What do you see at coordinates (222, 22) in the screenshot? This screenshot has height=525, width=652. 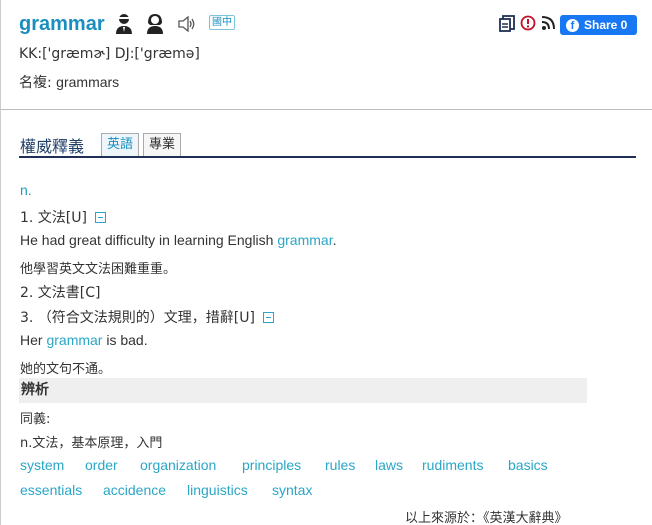 I see `level-badge: 國中` at bounding box center [222, 22].